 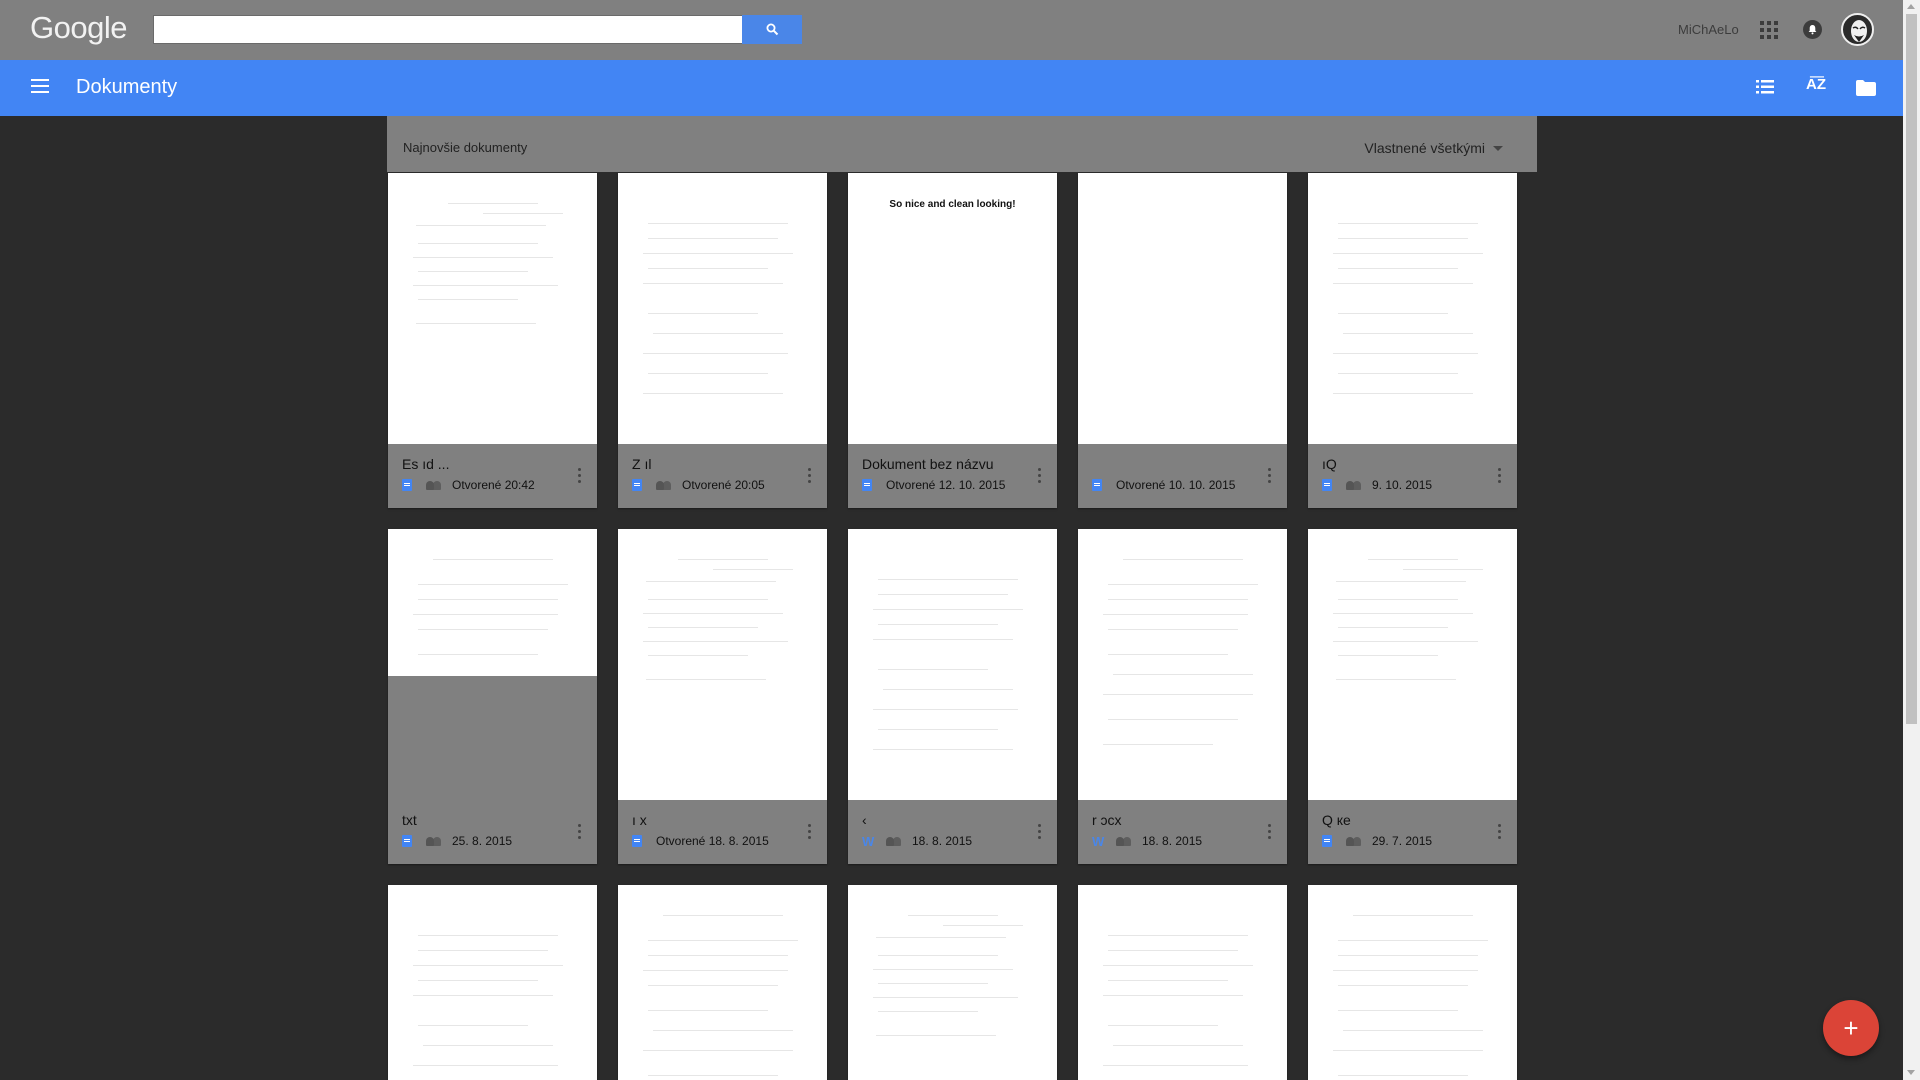 I want to click on folder-icon, so click(x=1866, y=88).